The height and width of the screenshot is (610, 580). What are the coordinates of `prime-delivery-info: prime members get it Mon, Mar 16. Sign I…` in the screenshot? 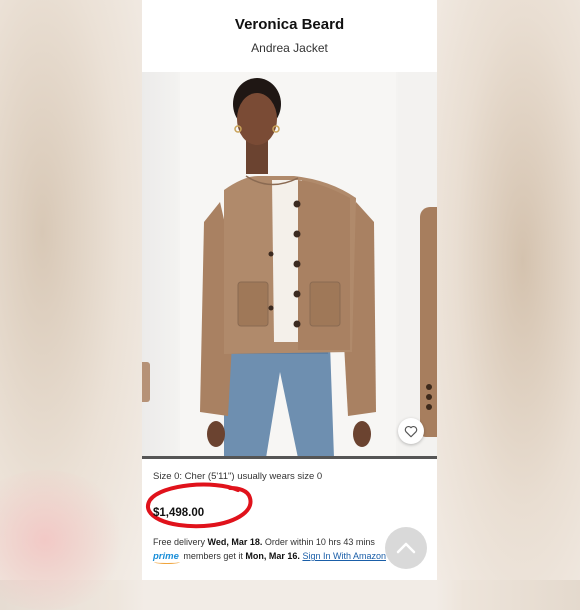 It's located at (269, 556).